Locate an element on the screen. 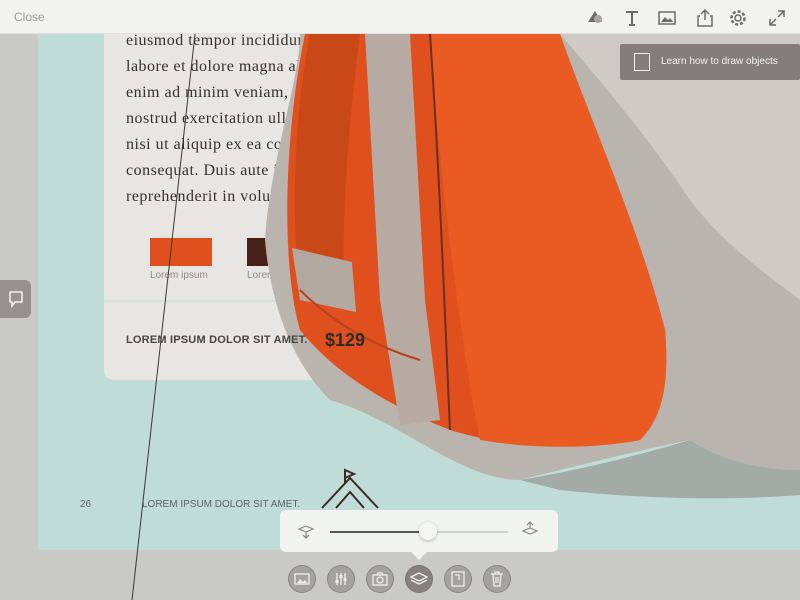 The height and width of the screenshot is (600, 800). send-backward-icon is located at coordinates (306, 531).